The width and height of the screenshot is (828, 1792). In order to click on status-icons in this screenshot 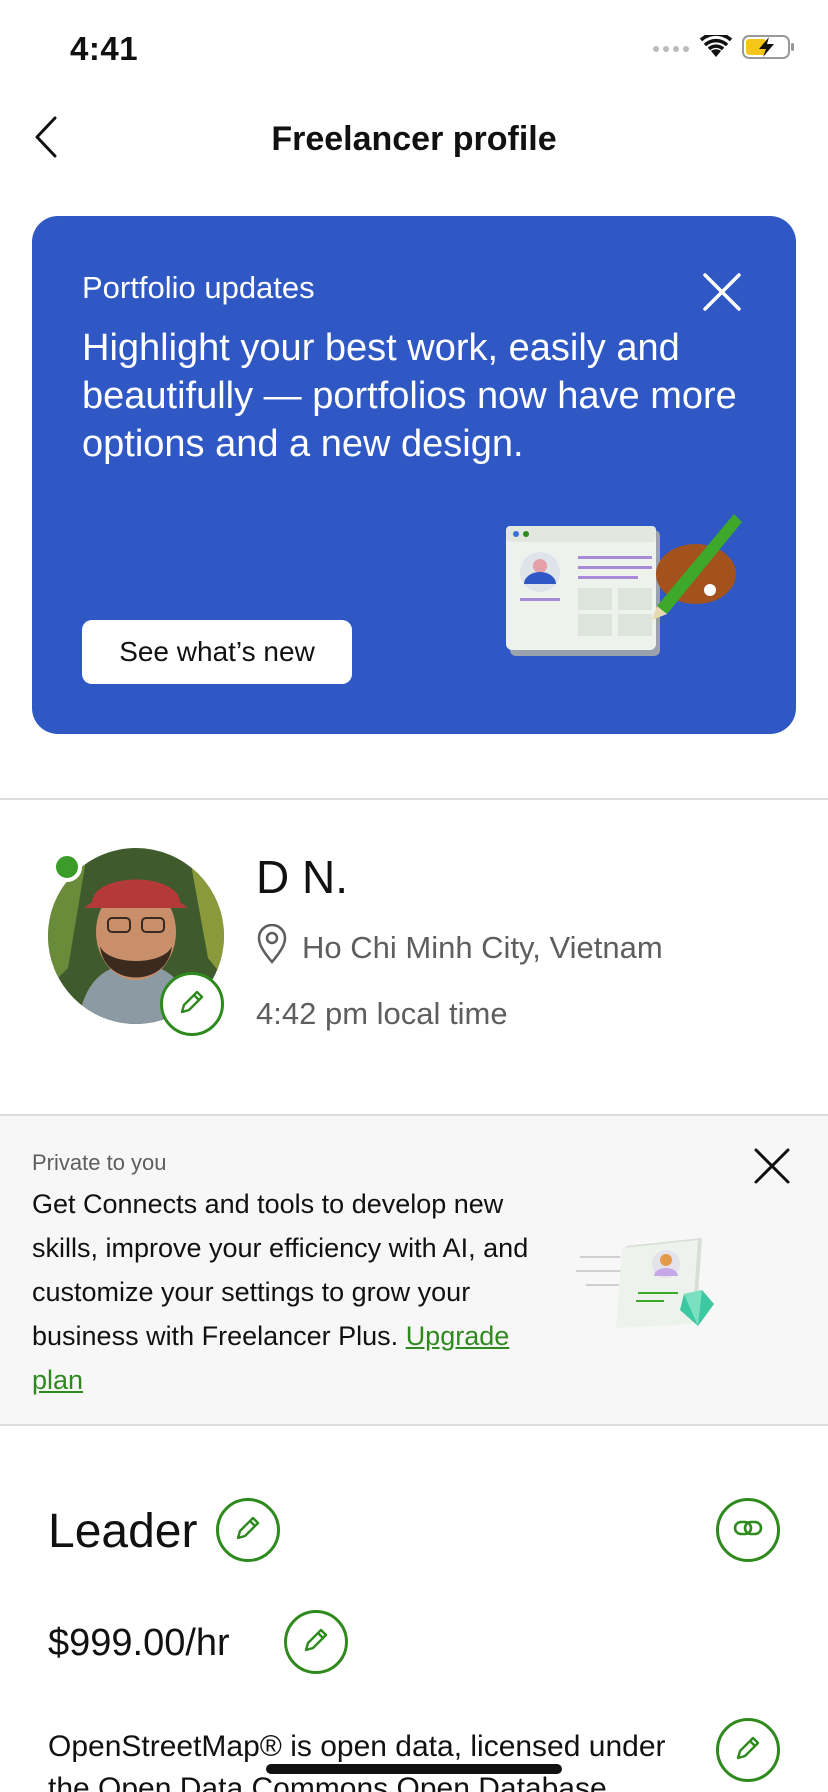, I will do `click(724, 48)`.